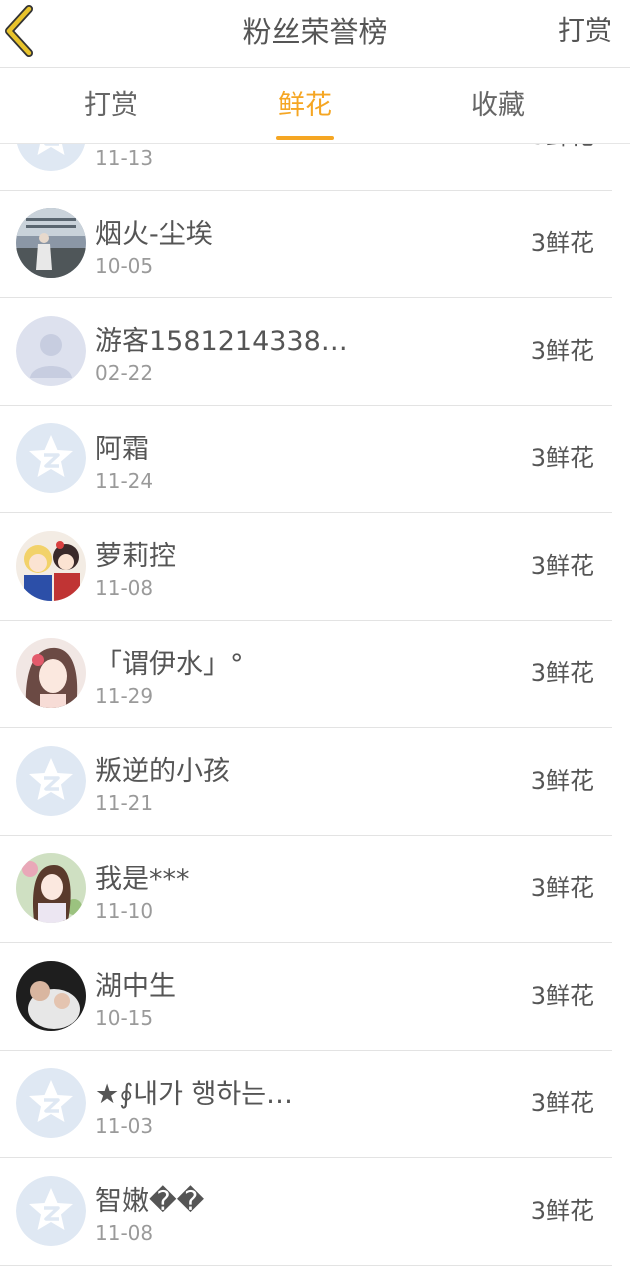 This screenshot has width=630, height=1280. Describe the element at coordinates (315, 459) in the screenshot. I see `fan-list-item: 阿霜 11-24 3鲜花` at that location.